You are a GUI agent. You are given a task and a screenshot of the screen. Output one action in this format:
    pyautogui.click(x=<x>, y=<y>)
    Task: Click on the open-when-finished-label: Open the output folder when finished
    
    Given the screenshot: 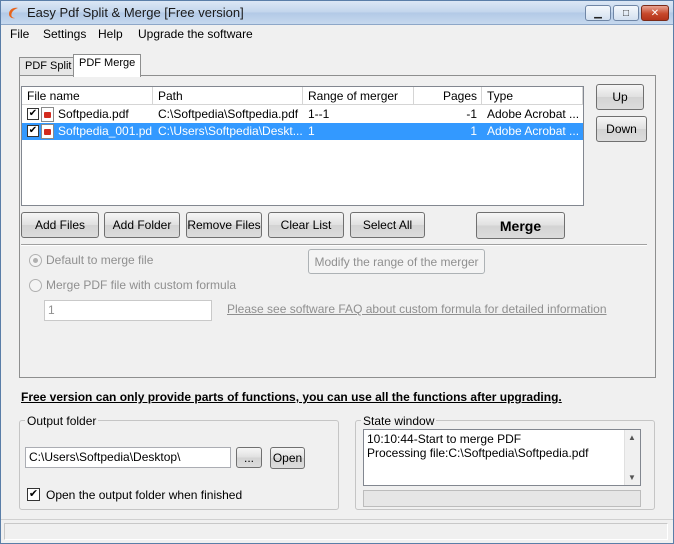 What is the action you would take?
    pyautogui.click(x=144, y=495)
    